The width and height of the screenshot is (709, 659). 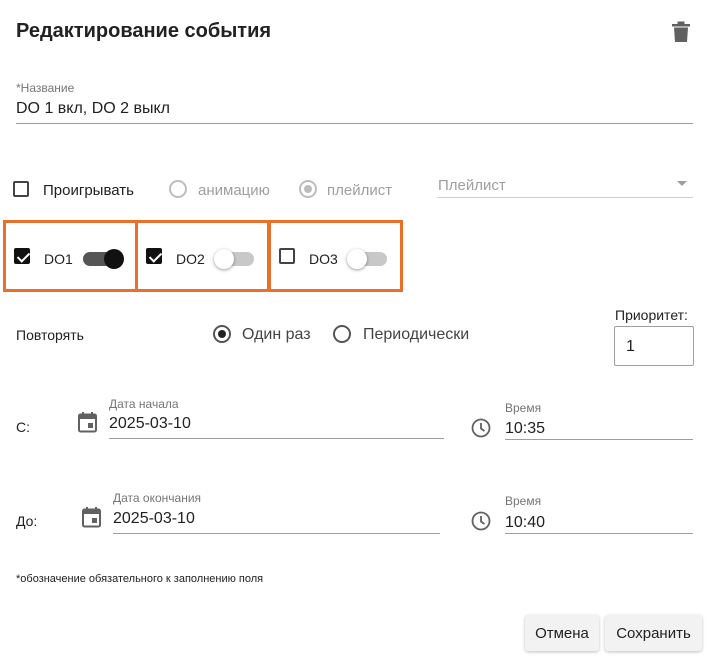 What do you see at coordinates (190, 259) in the screenshot?
I see `do2-label: DO2` at bounding box center [190, 259].